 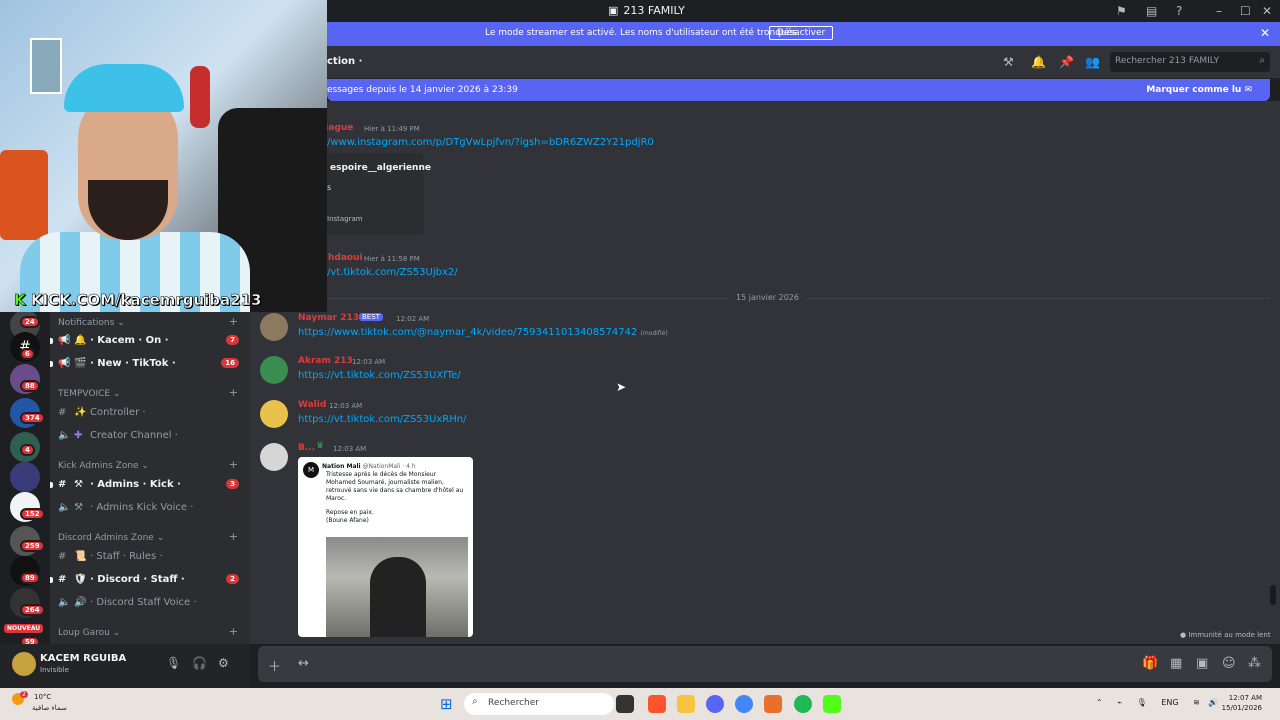 I want to click on taskbar-search: ⌕ Rechercher, so click(x=539, y=704).